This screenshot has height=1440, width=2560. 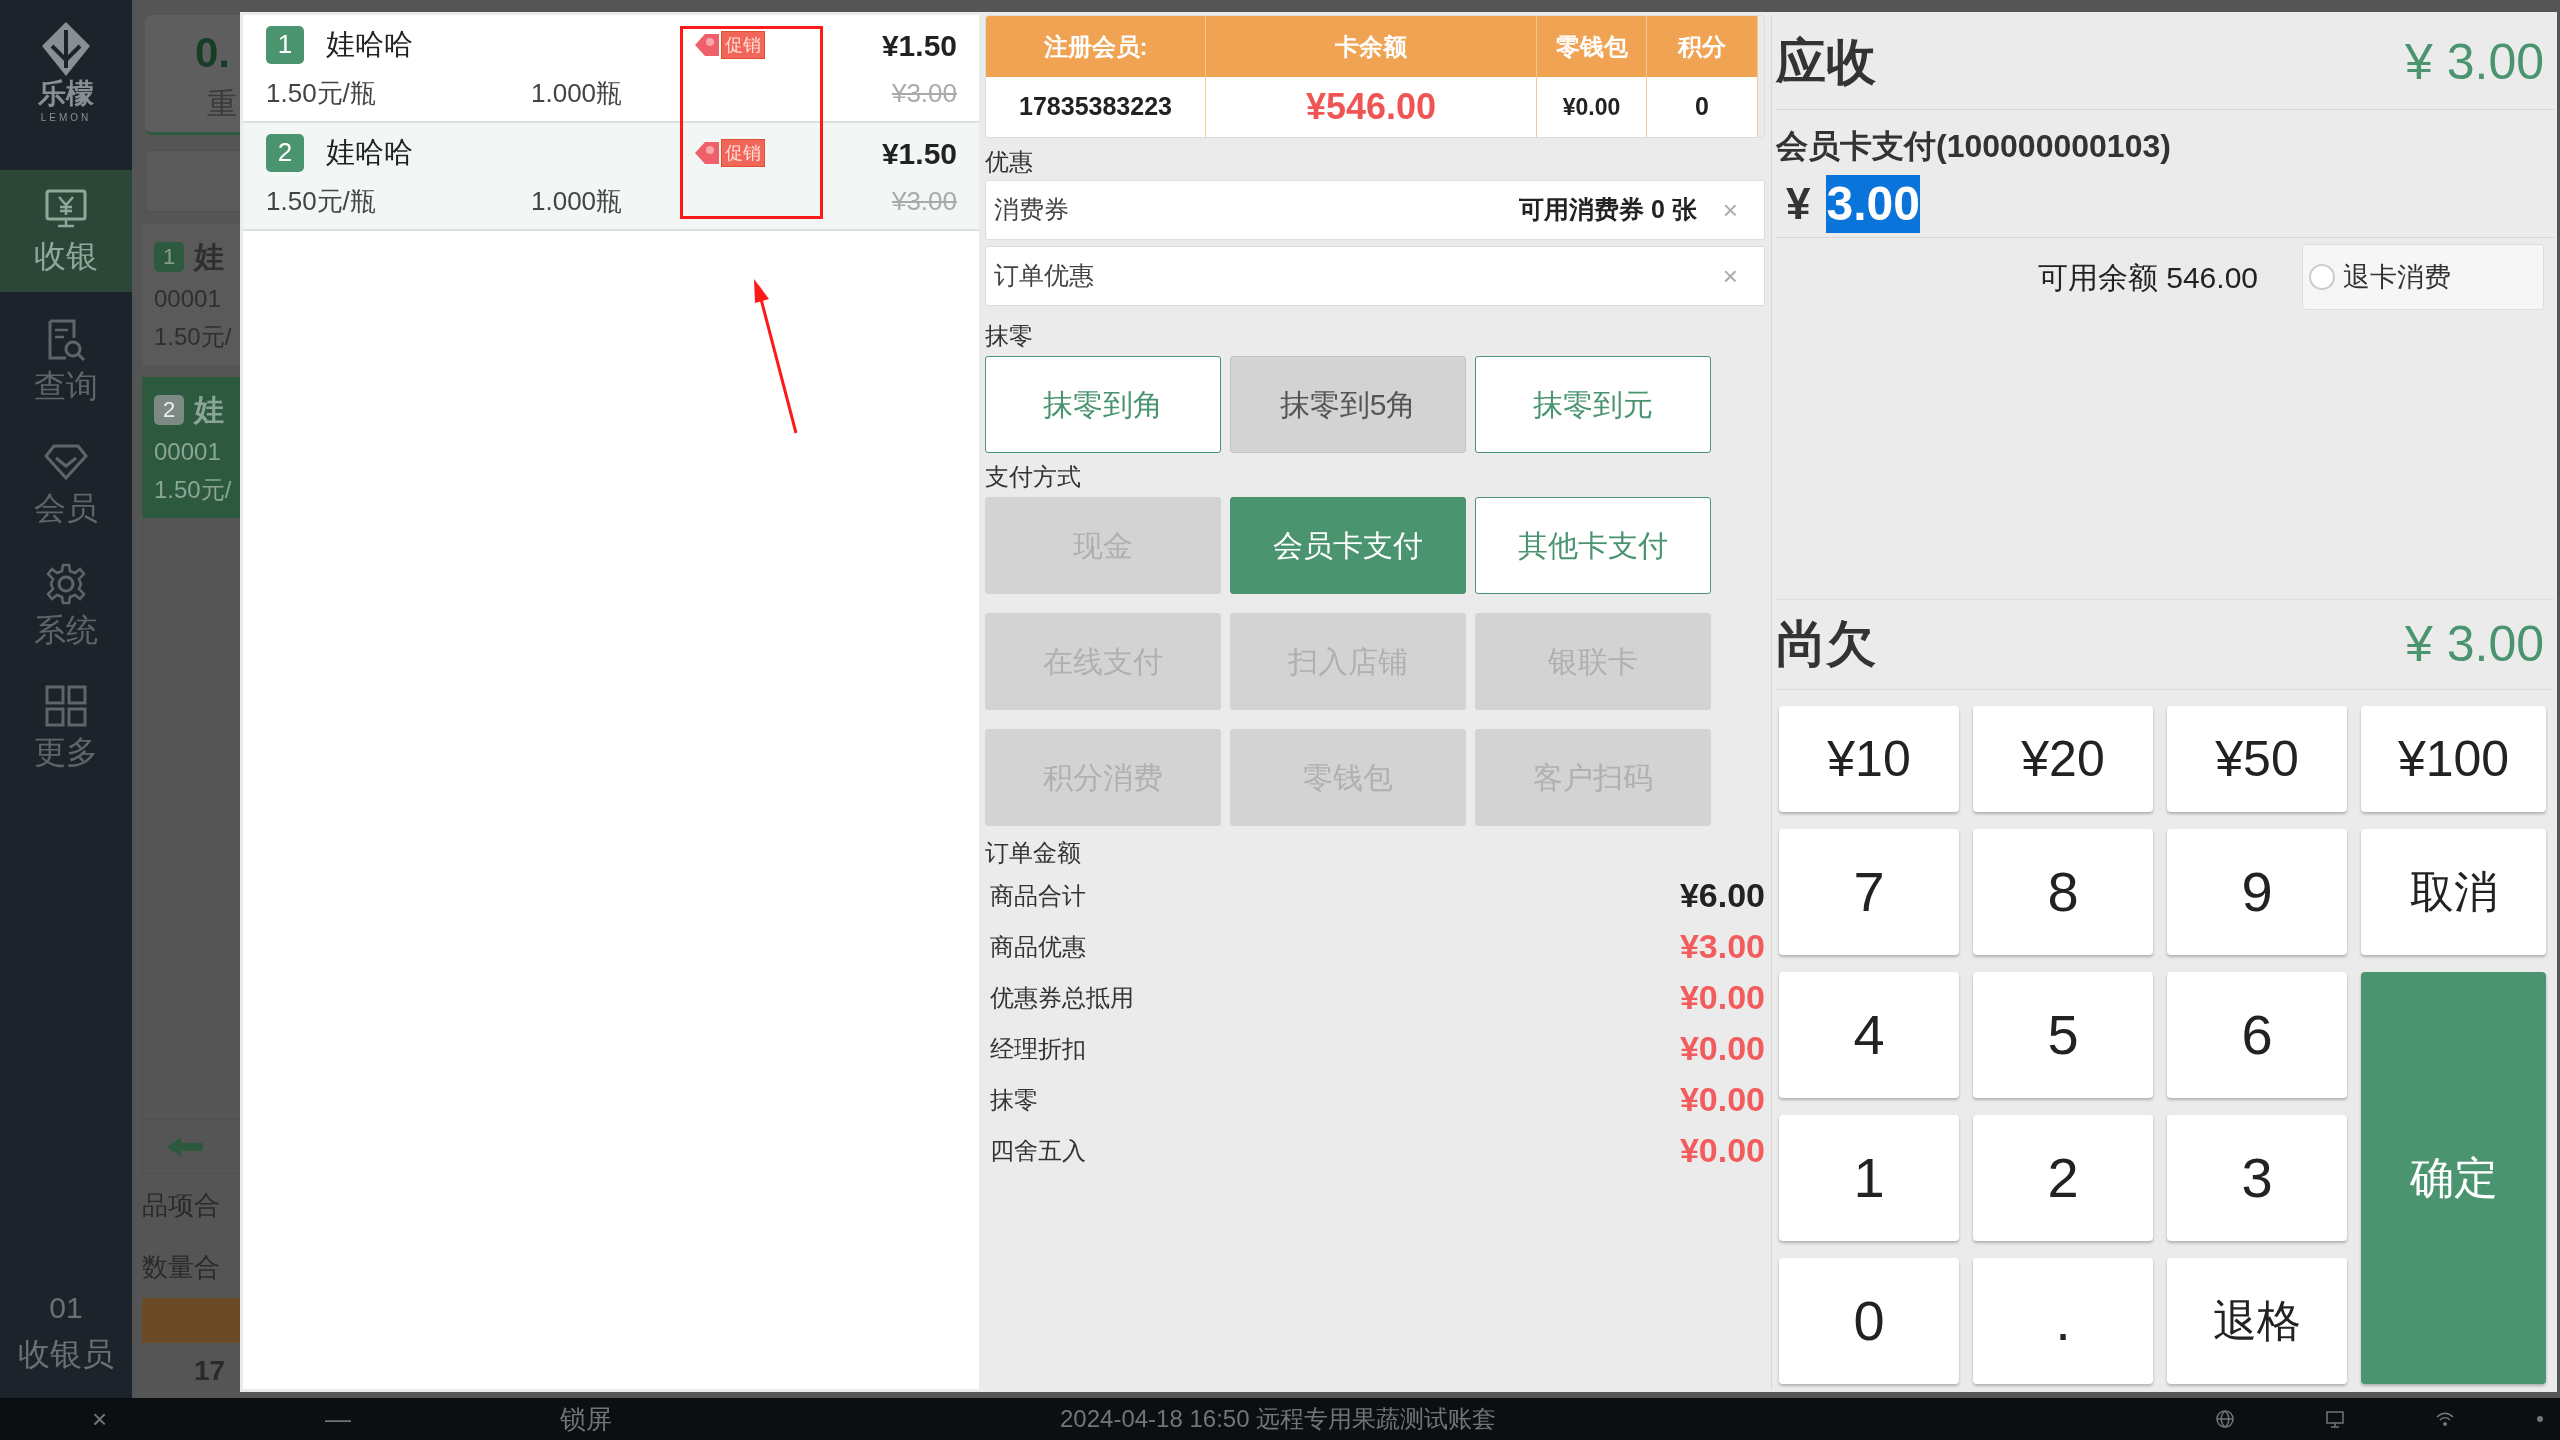 I want to click on amount-input: ¥ 3.00, so click(x=2165, y=204).